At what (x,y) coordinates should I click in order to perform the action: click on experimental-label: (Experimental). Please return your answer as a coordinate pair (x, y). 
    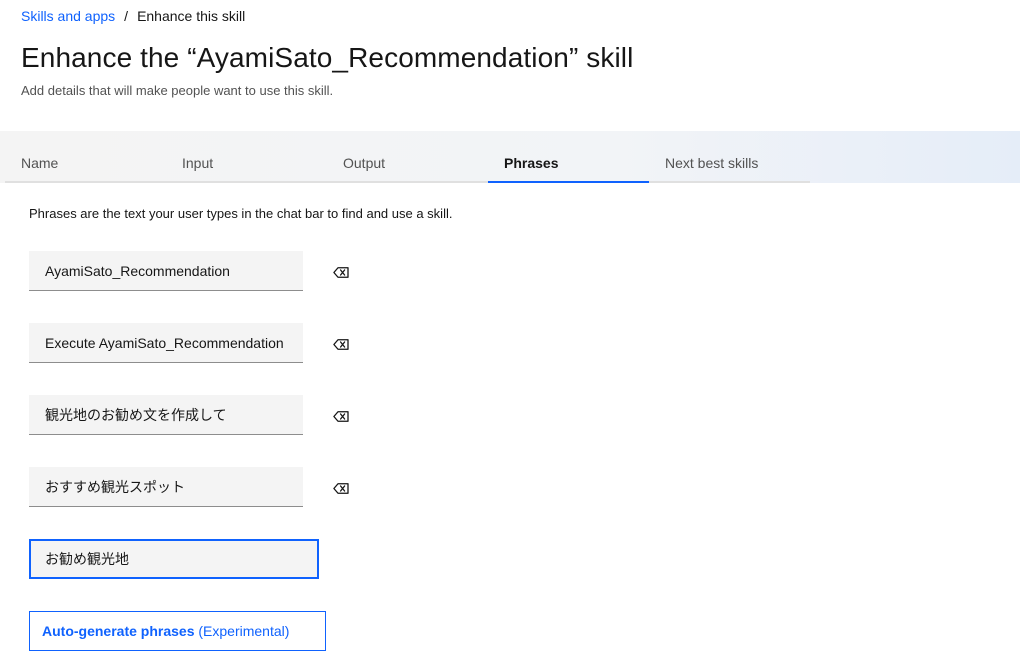
    Looking at the image, I should click on (242, 631).